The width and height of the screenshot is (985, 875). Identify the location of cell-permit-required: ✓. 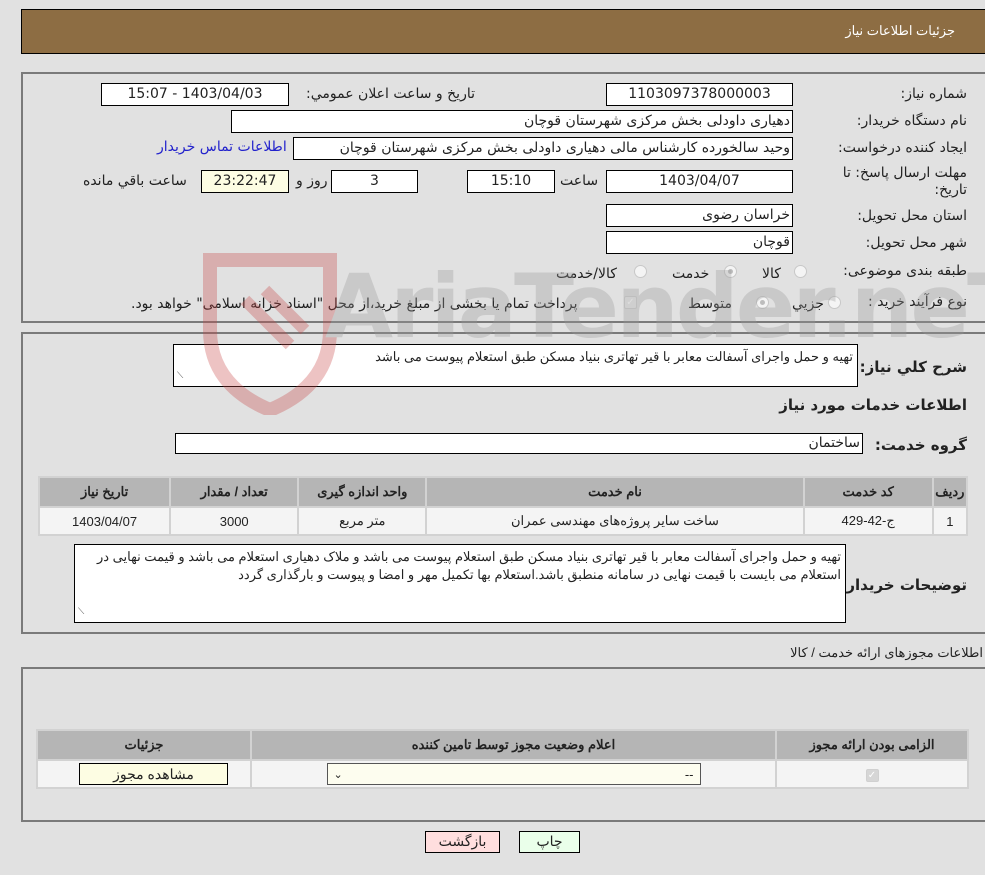
(872, 774).